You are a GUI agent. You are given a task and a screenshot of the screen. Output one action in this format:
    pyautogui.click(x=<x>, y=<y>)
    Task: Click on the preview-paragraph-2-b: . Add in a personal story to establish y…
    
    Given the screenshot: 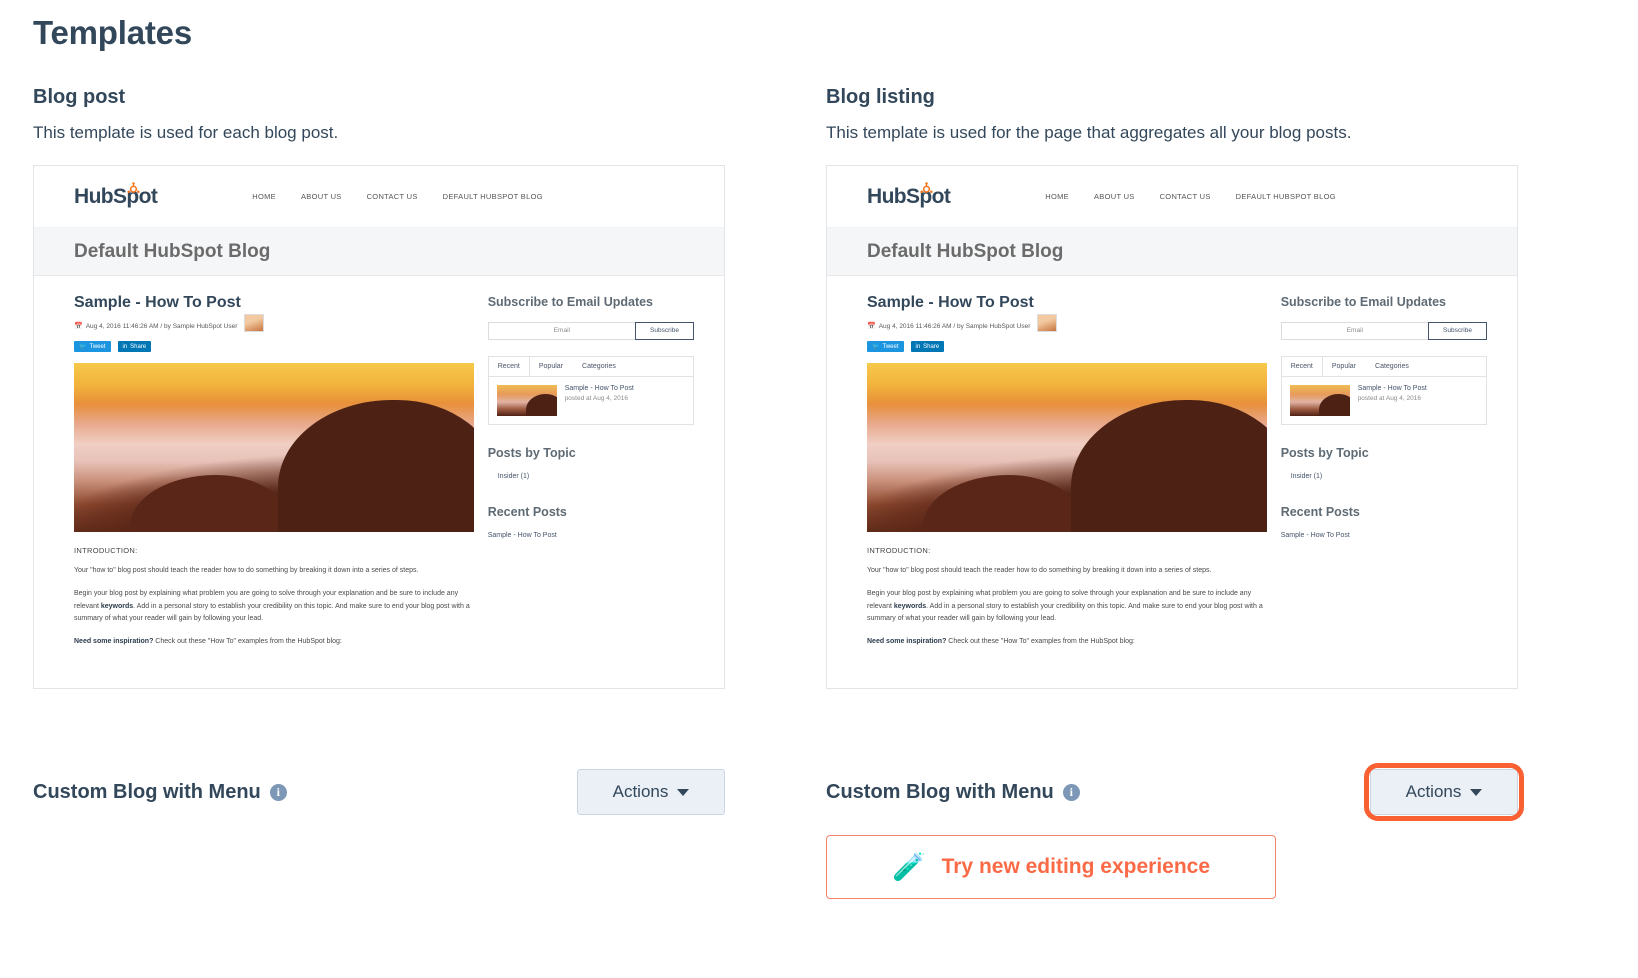 What is the action you would take?
    pyautogui.click(x=272, y=612)
    